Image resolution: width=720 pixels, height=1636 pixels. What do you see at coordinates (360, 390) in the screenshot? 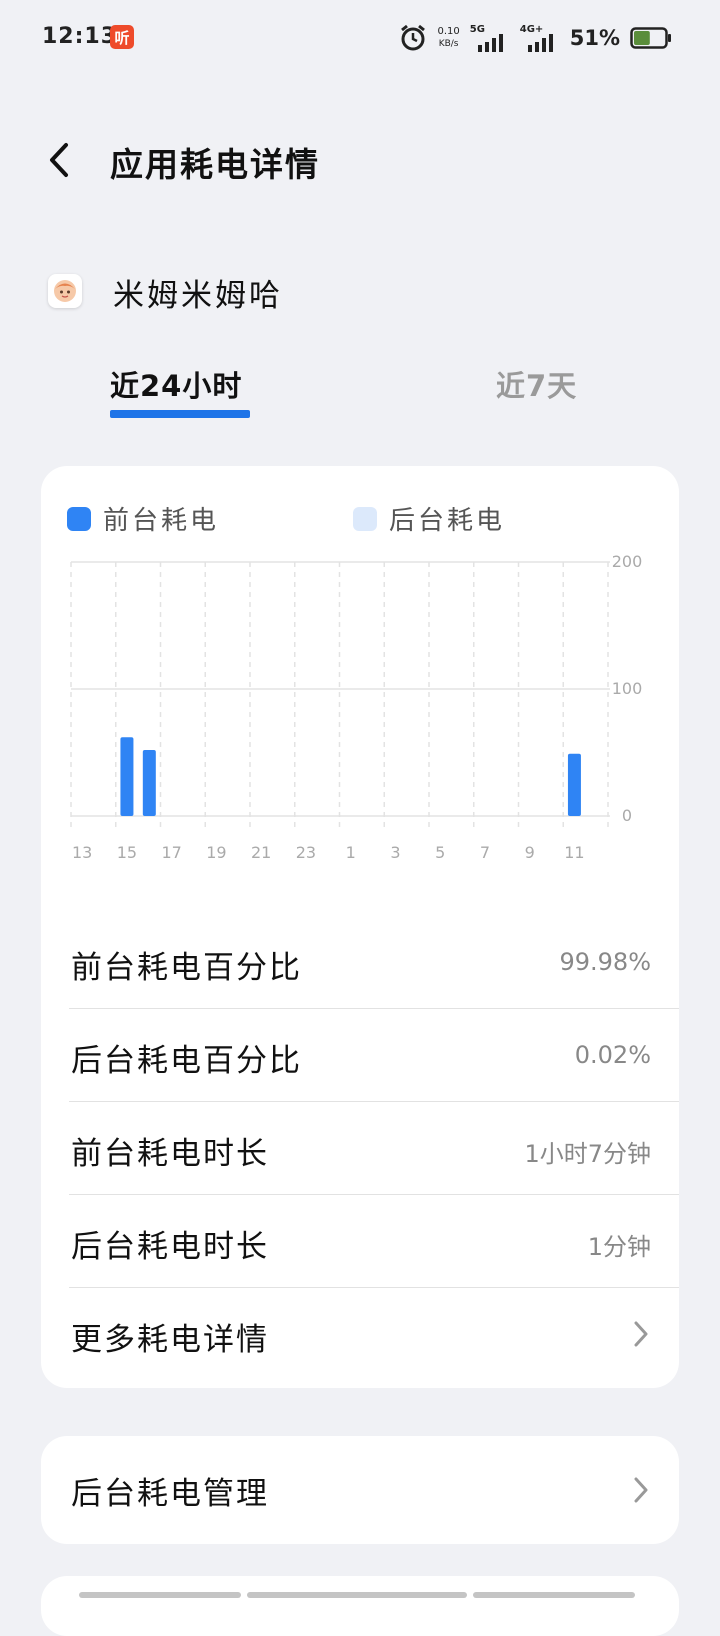
I see `time-range-tabs: 近24小时 近7天` at bounding box center [360, 390].